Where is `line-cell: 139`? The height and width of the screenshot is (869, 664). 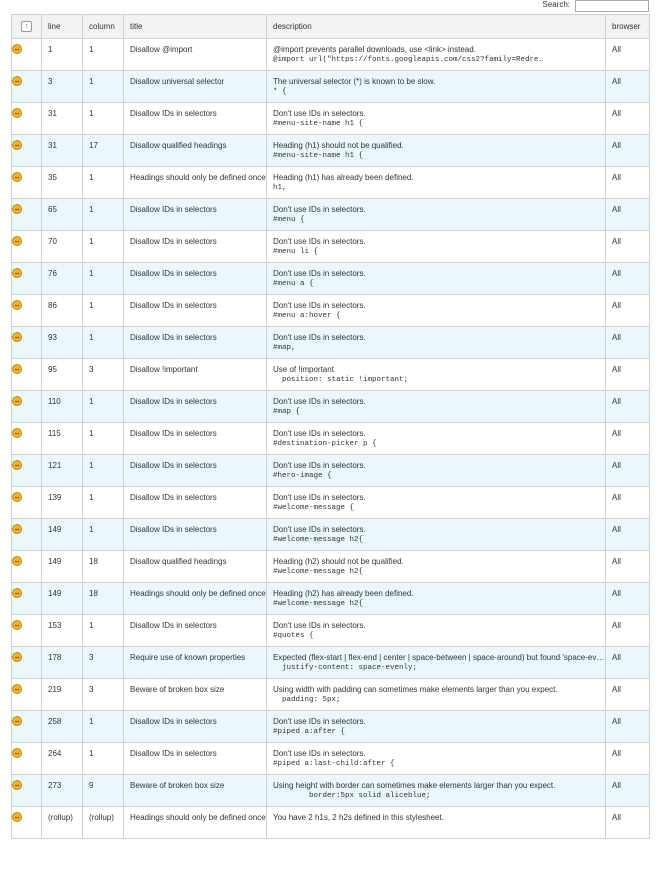 line-cell: 139 is located at coordinates (62, 502).